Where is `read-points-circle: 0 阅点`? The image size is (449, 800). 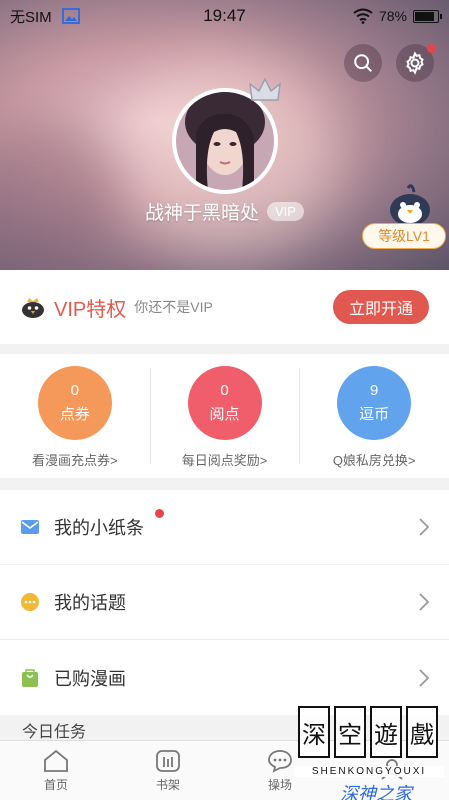 read-points-circle: 0 阅点 is located at coordinates (224, 403).